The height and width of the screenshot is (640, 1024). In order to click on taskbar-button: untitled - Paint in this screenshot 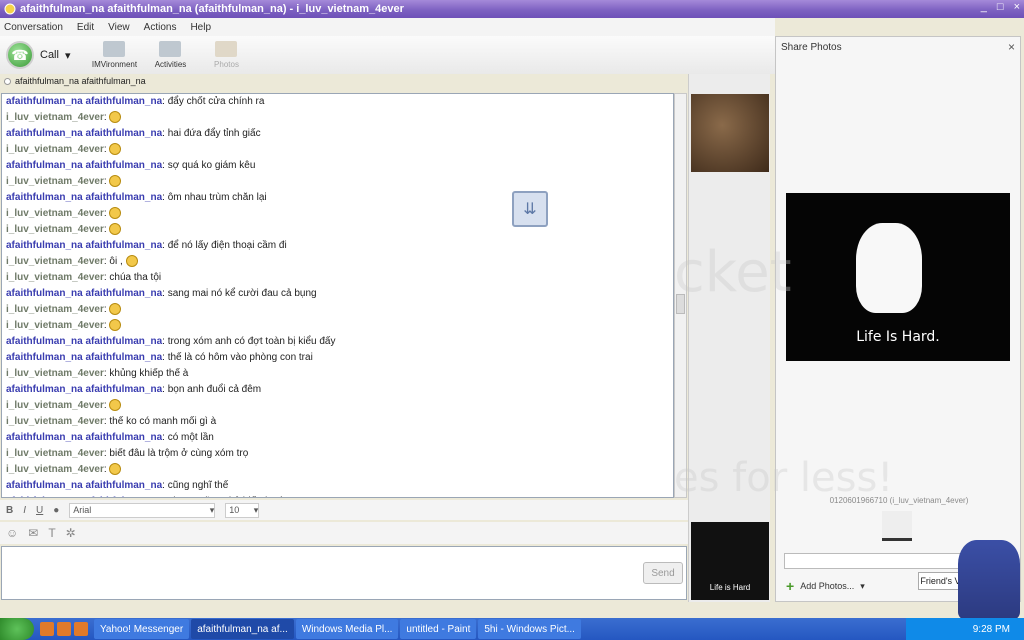, I will do `click(438, 629)`.